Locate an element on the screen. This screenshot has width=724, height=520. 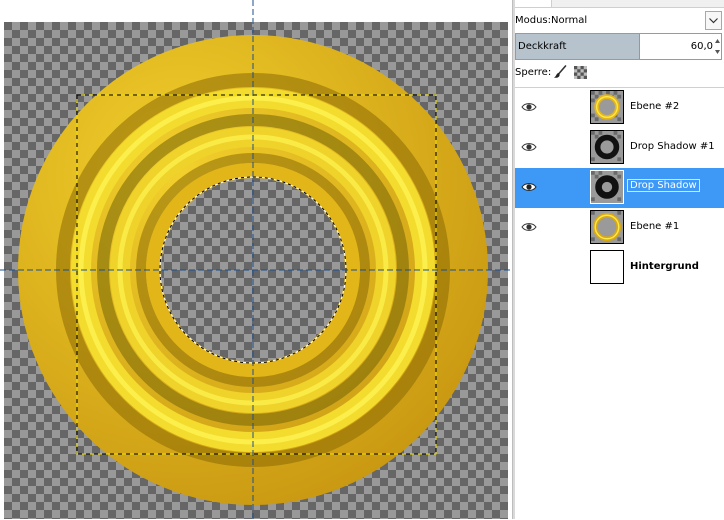
mode-dropdown-button is located at coordinates (713, 20).